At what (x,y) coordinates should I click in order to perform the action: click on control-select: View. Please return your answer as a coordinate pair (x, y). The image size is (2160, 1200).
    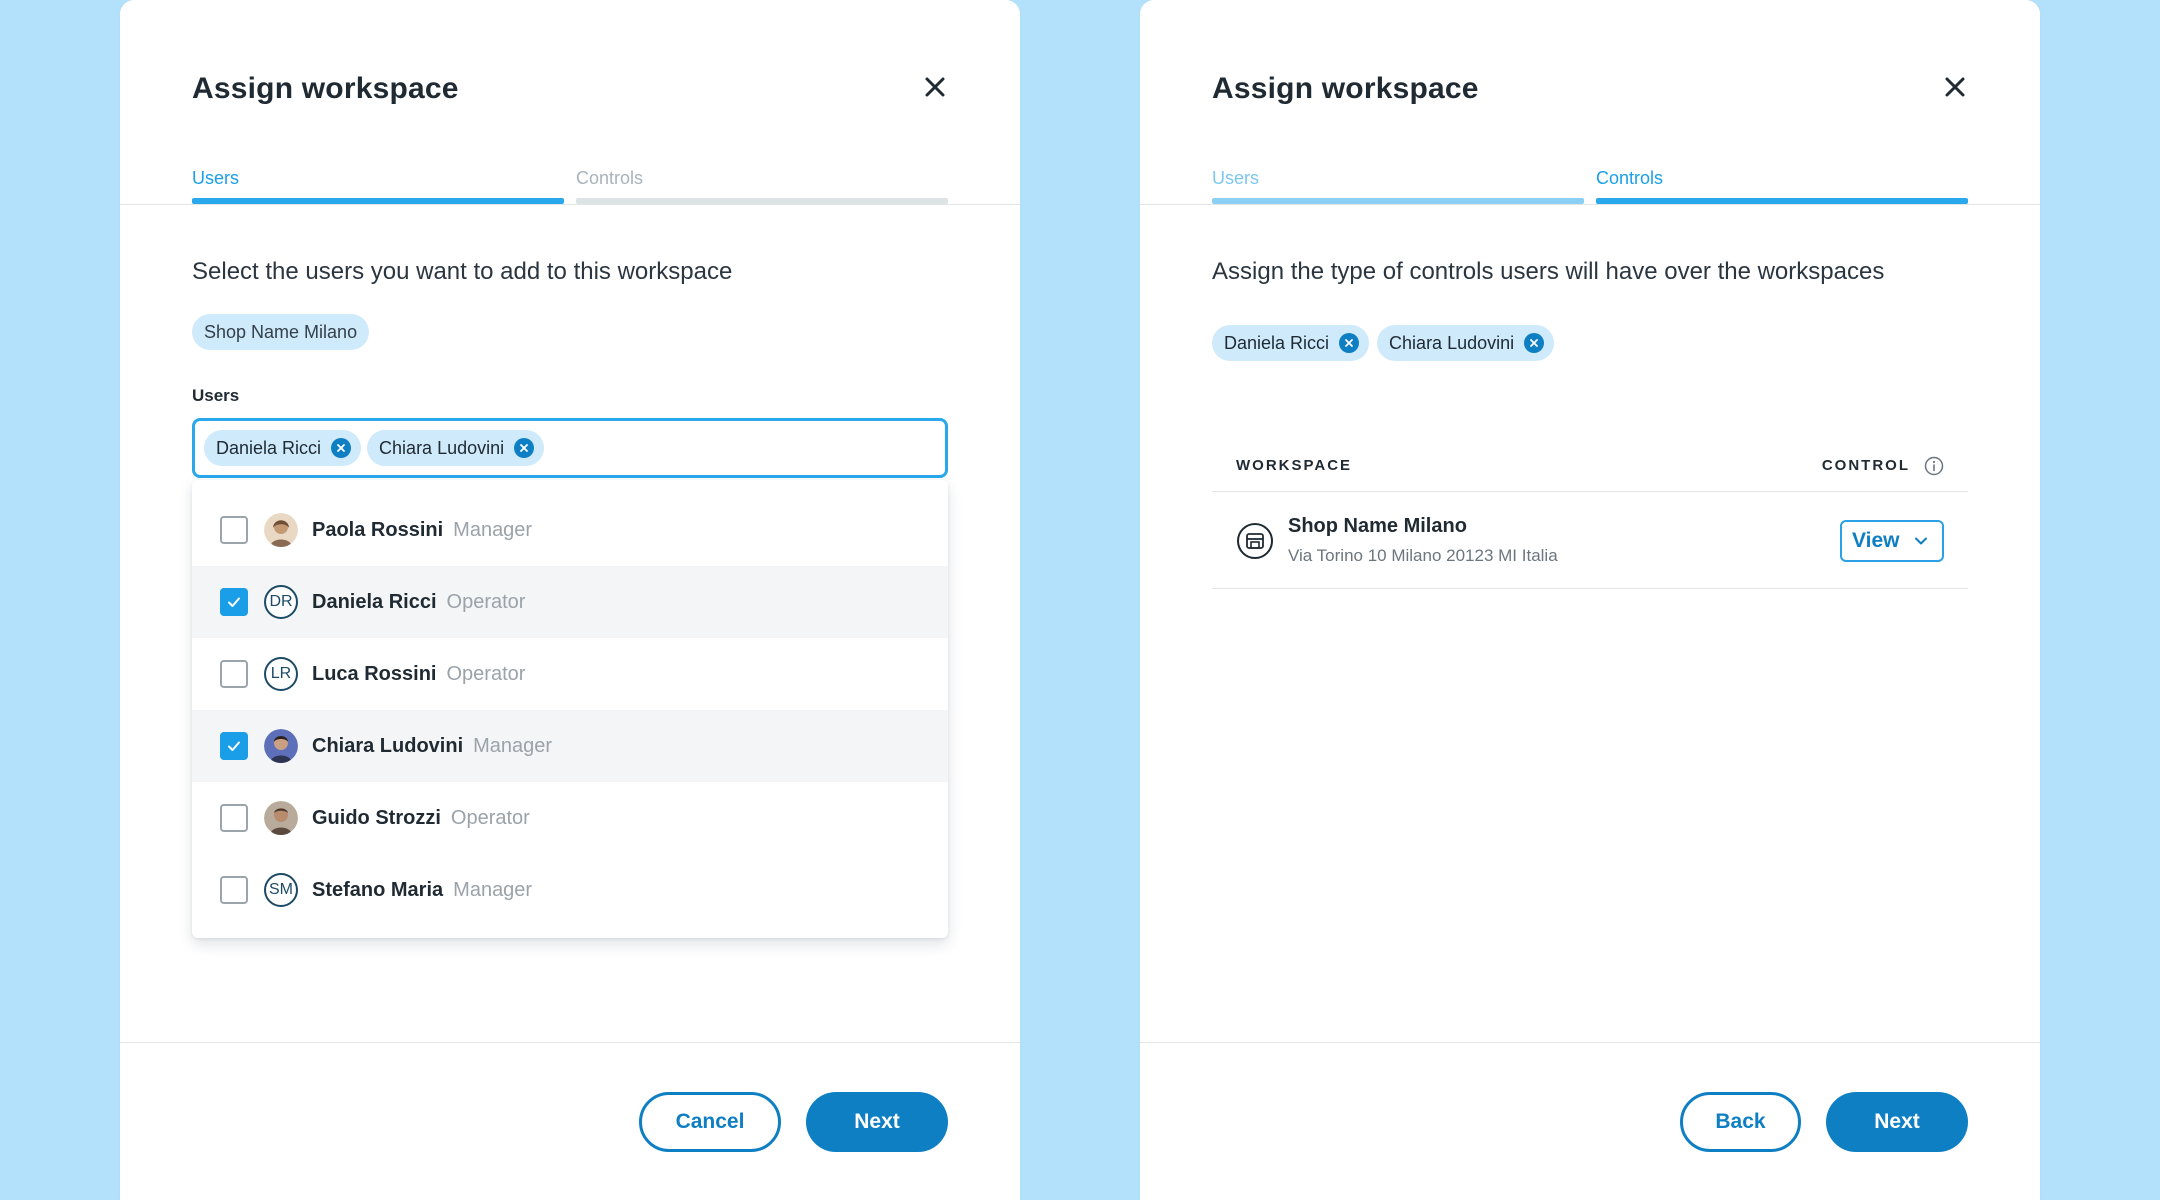
    Looking at the image, I should click on (1892, 540).